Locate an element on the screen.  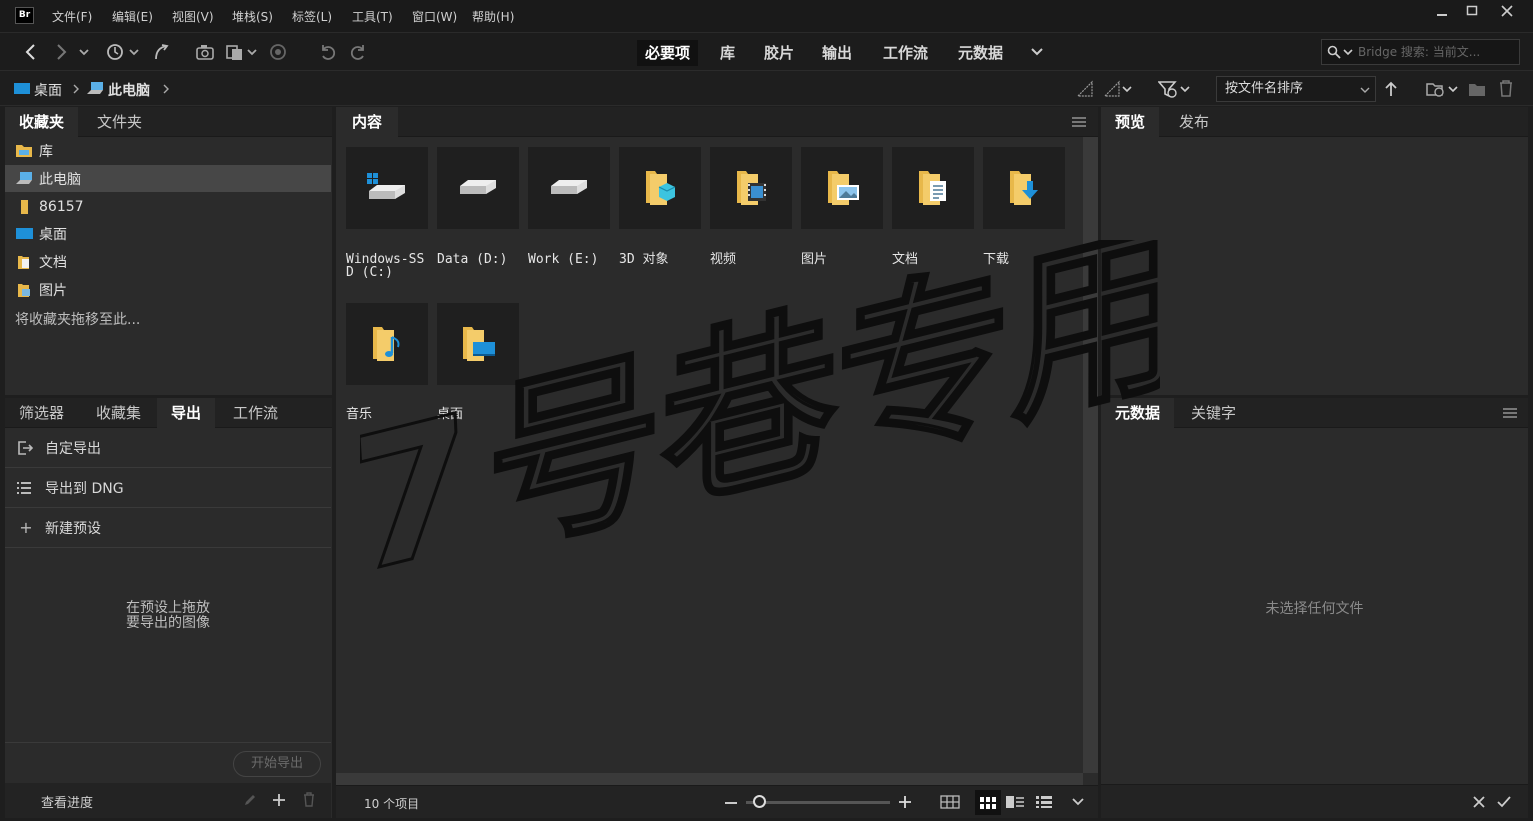
vertical-scrollbar is located at coordinates (1090, 455).